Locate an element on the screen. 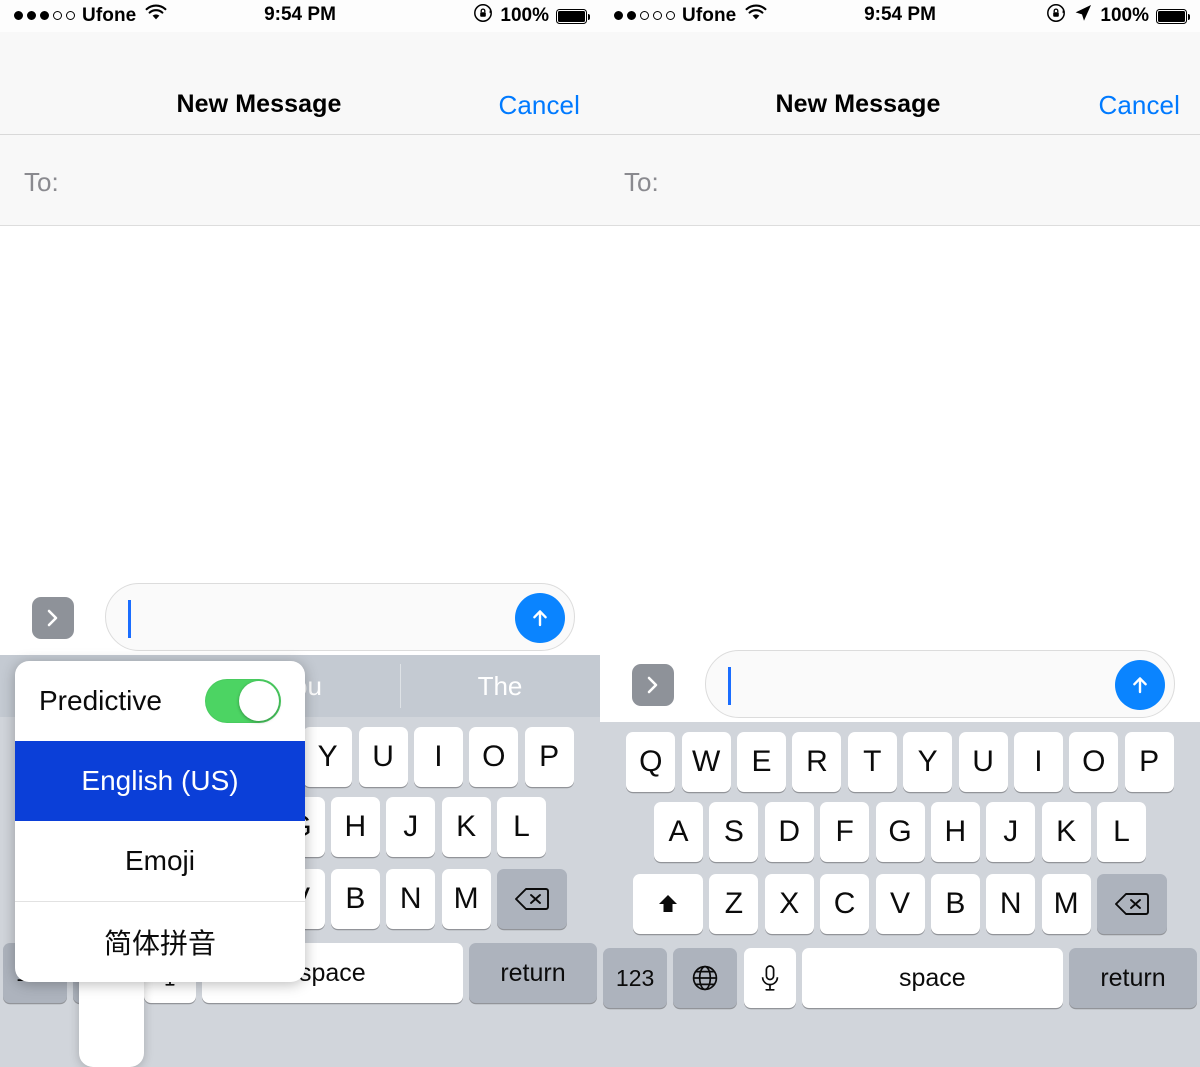 The height and width of the screenshot is (1067, 1200). key-c: C is located at coordinates (845, 904).